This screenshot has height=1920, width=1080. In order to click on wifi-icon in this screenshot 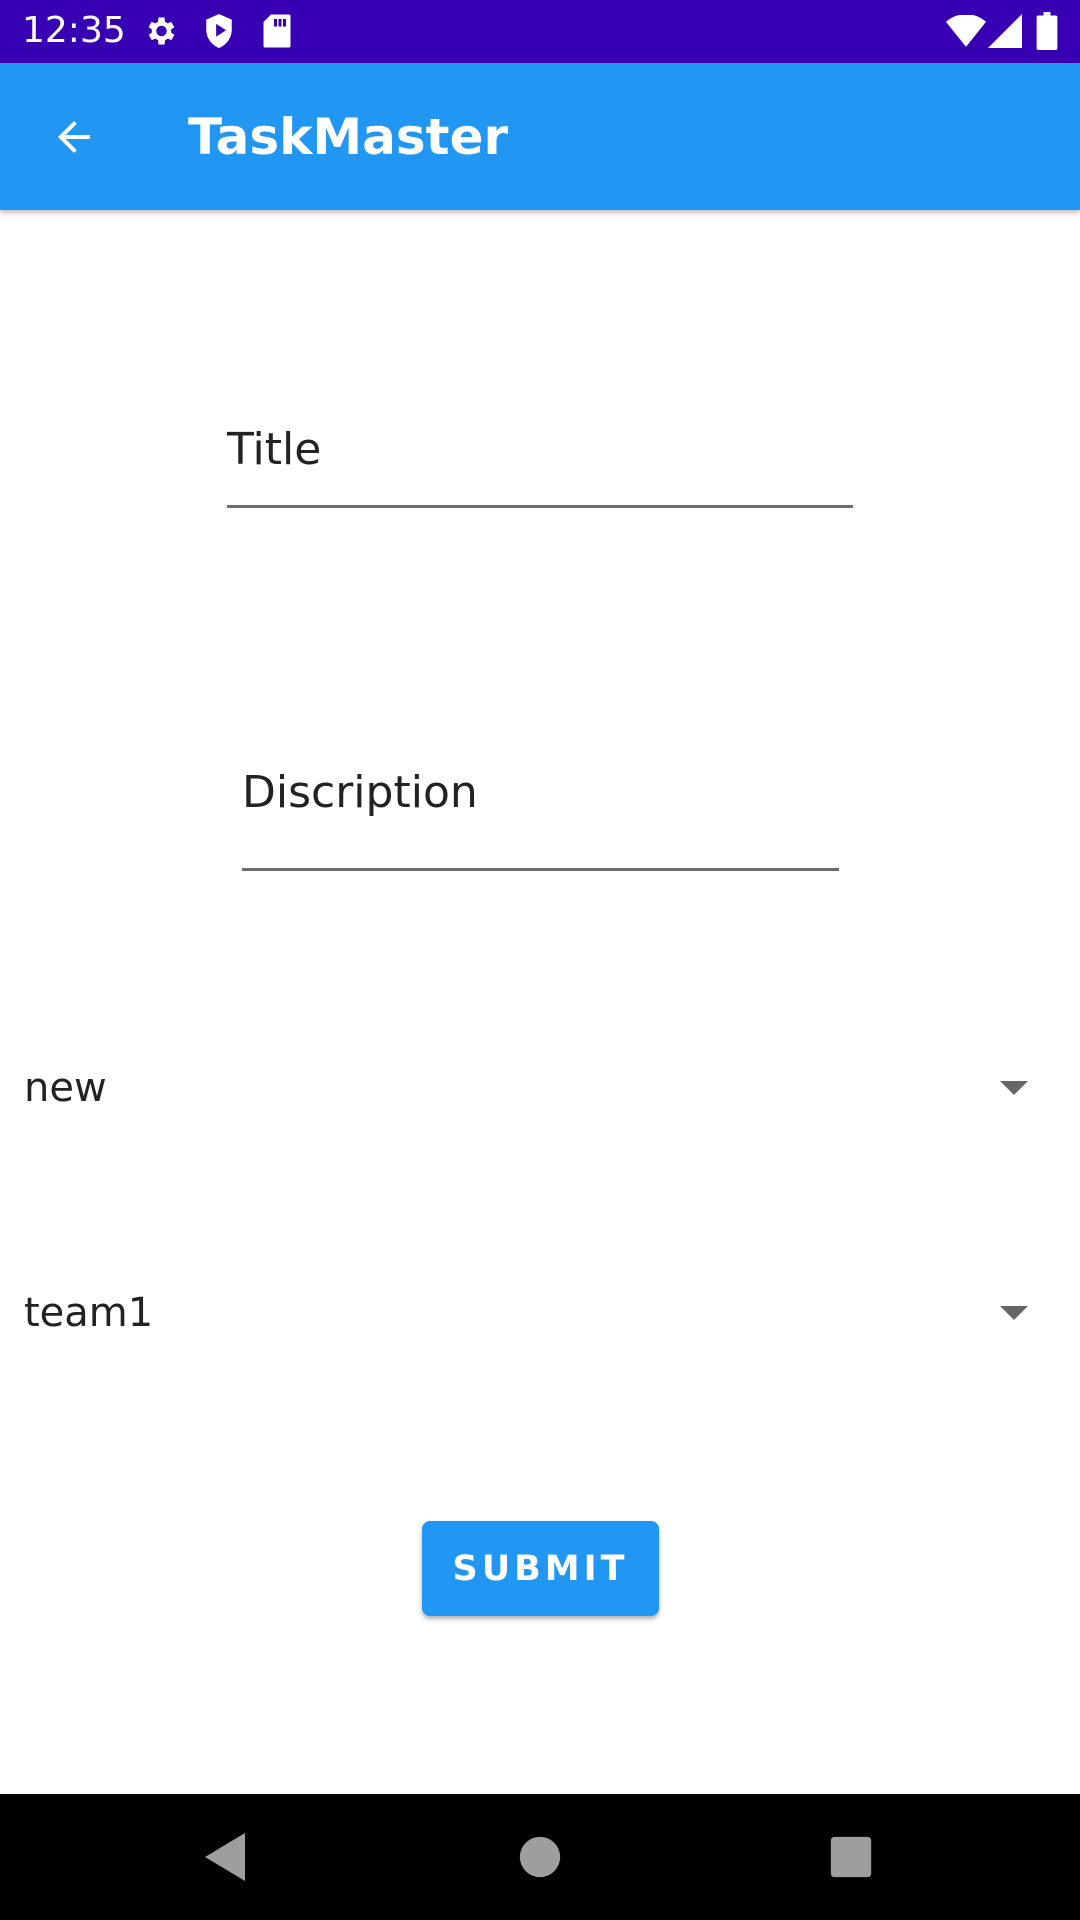, I will do `click(966, 31)`.